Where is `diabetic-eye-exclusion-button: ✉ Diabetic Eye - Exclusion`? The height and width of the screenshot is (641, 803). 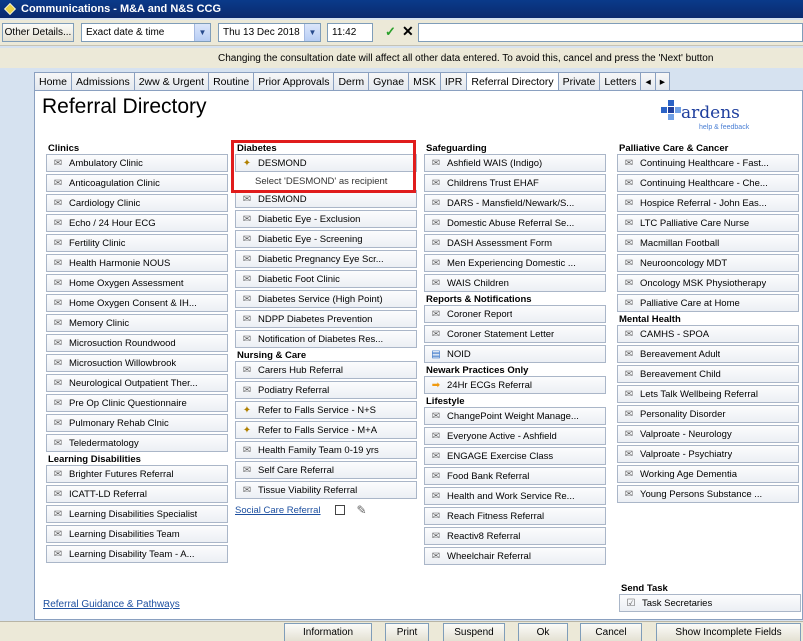
diabetic-eye-exclusion-button: ✉ Diabetic Eye - Exclusion is located at coordinates (326, 219).